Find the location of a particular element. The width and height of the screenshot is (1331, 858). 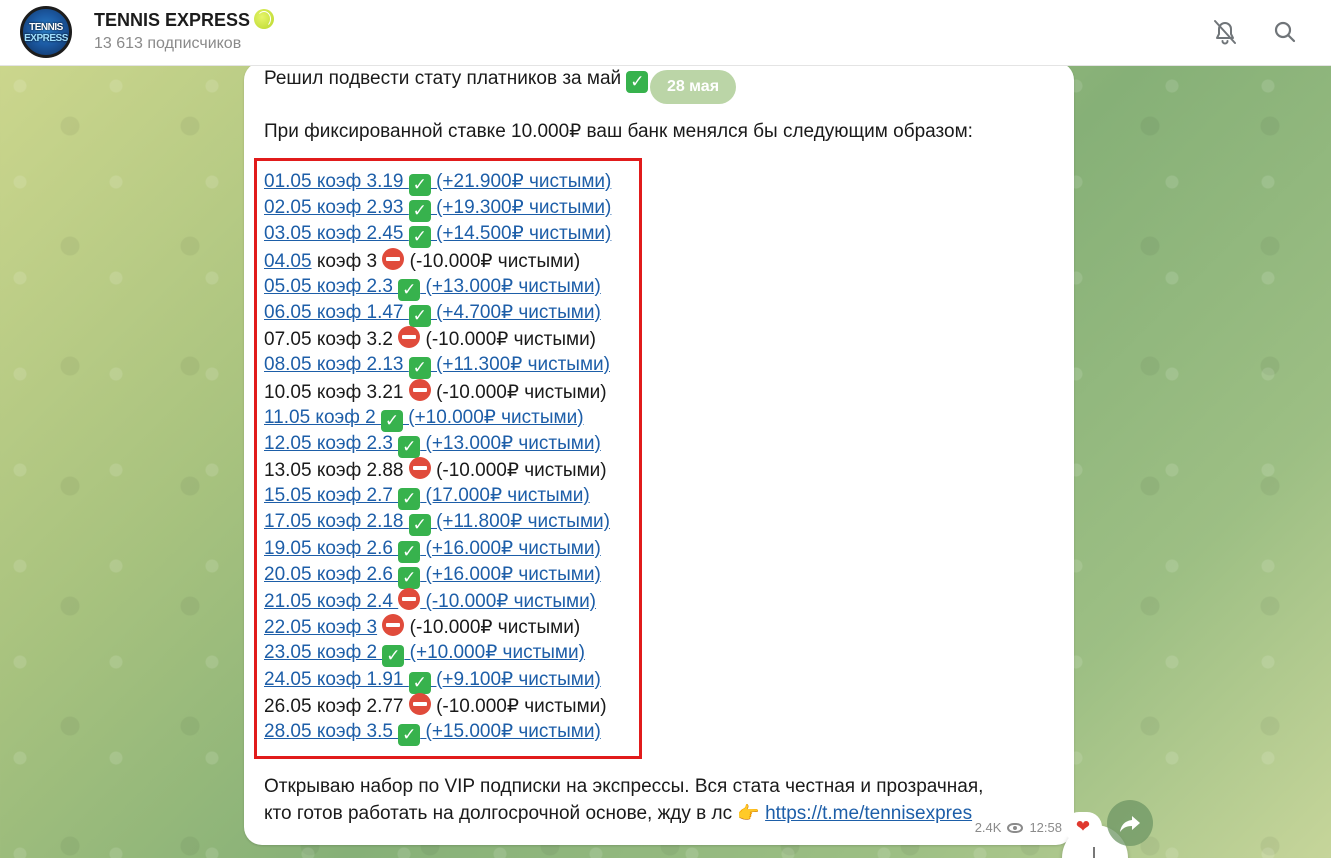

stats-row-link: 08.05 коэф 2.13 ✓ (+11.300₽ чистыми) is located at coordinates (437, 367).